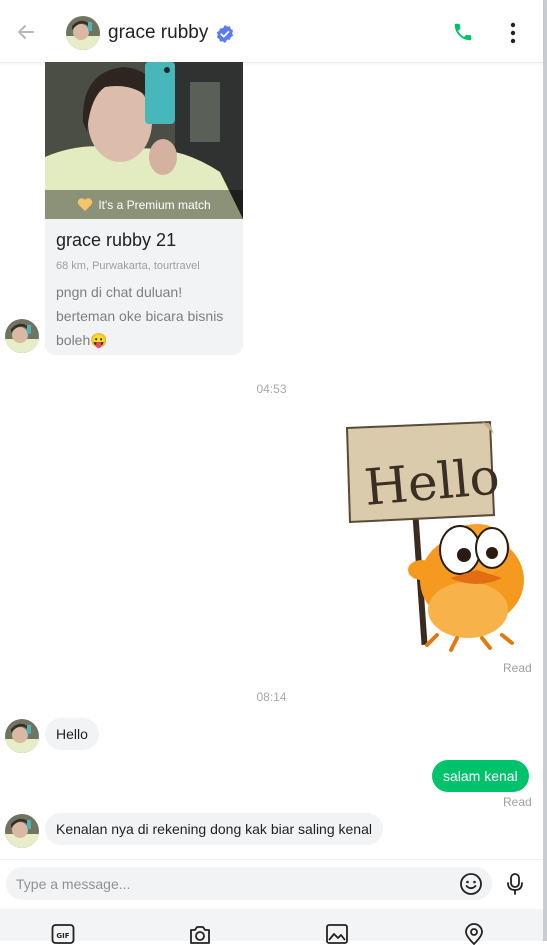  What do you see at coordinates (271, 927) in the screenshot?
I see `attachment-toolbar: GIF` at bounding box center [271, 927].